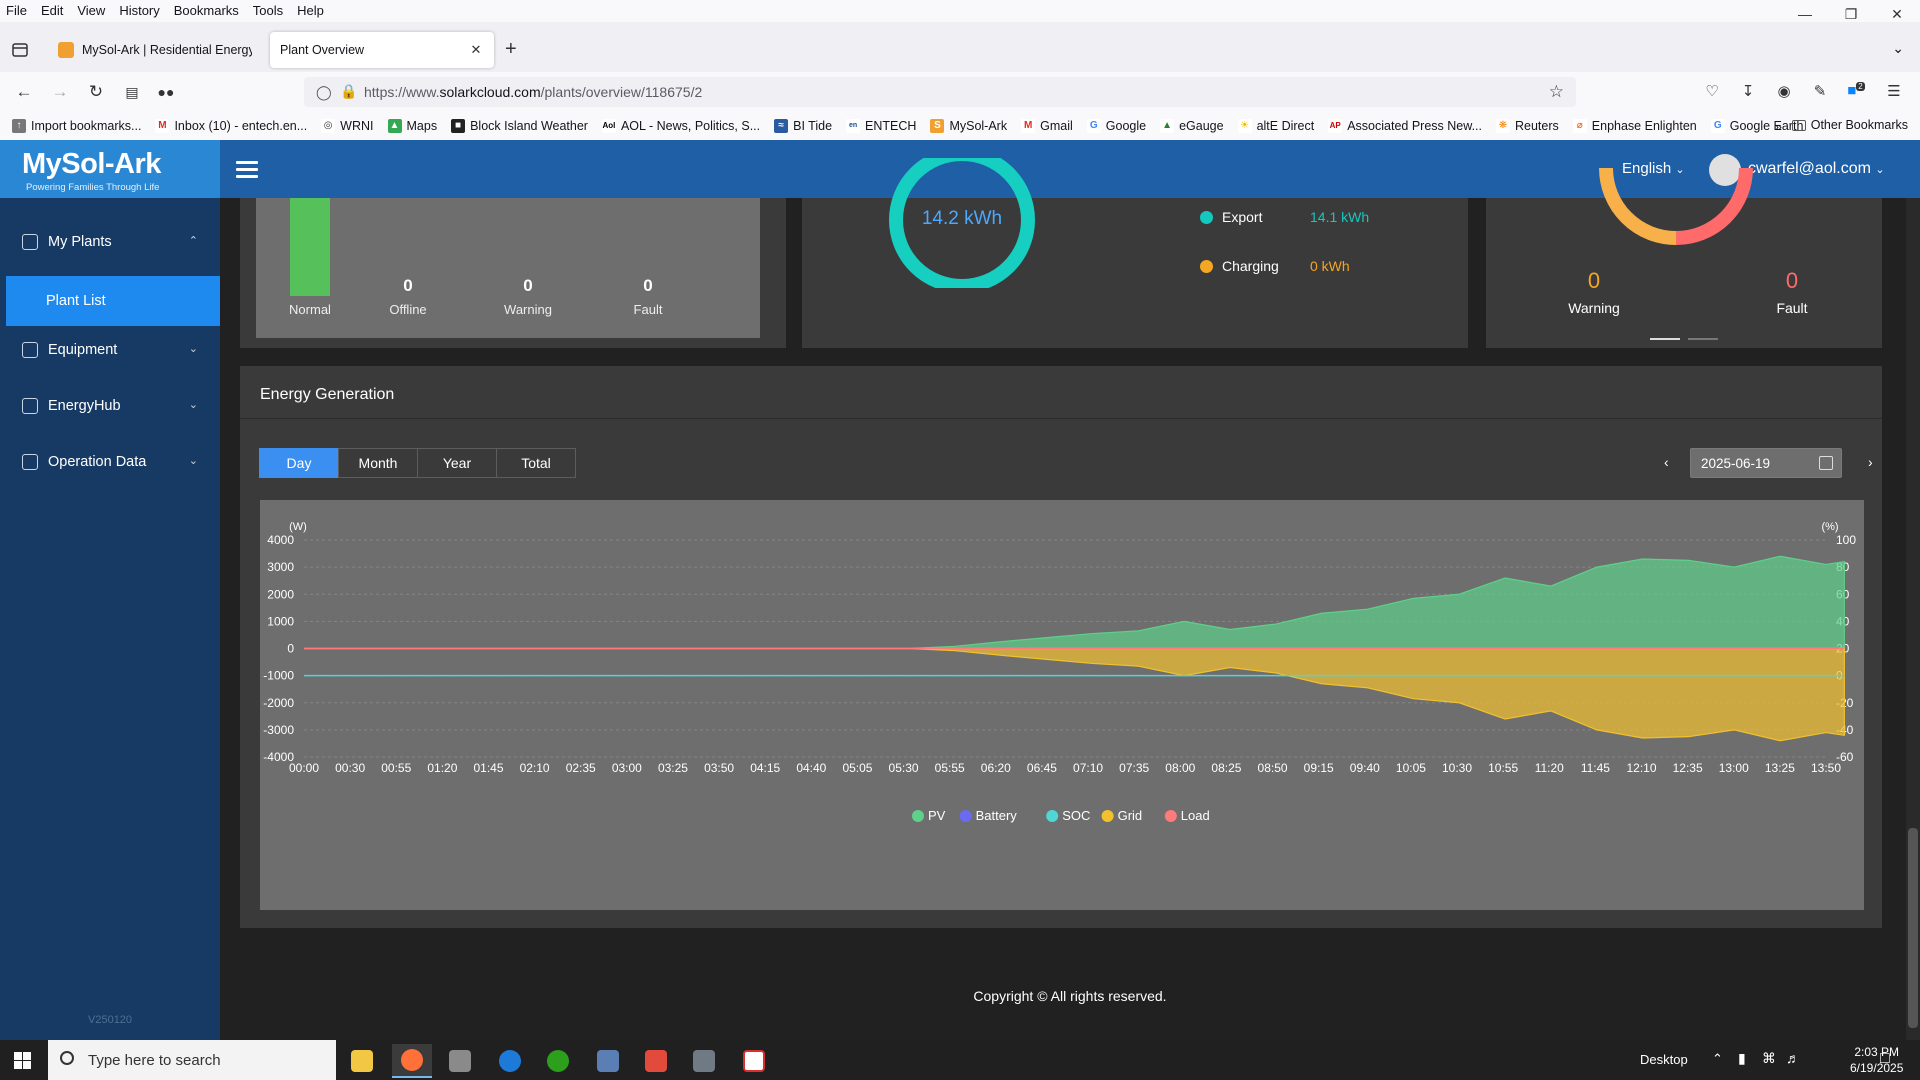 Image resolution: width=1920 pixels, height=1080 pixels. I want to click on desktop-toolbar: Desktop, so click(1664, 1059).